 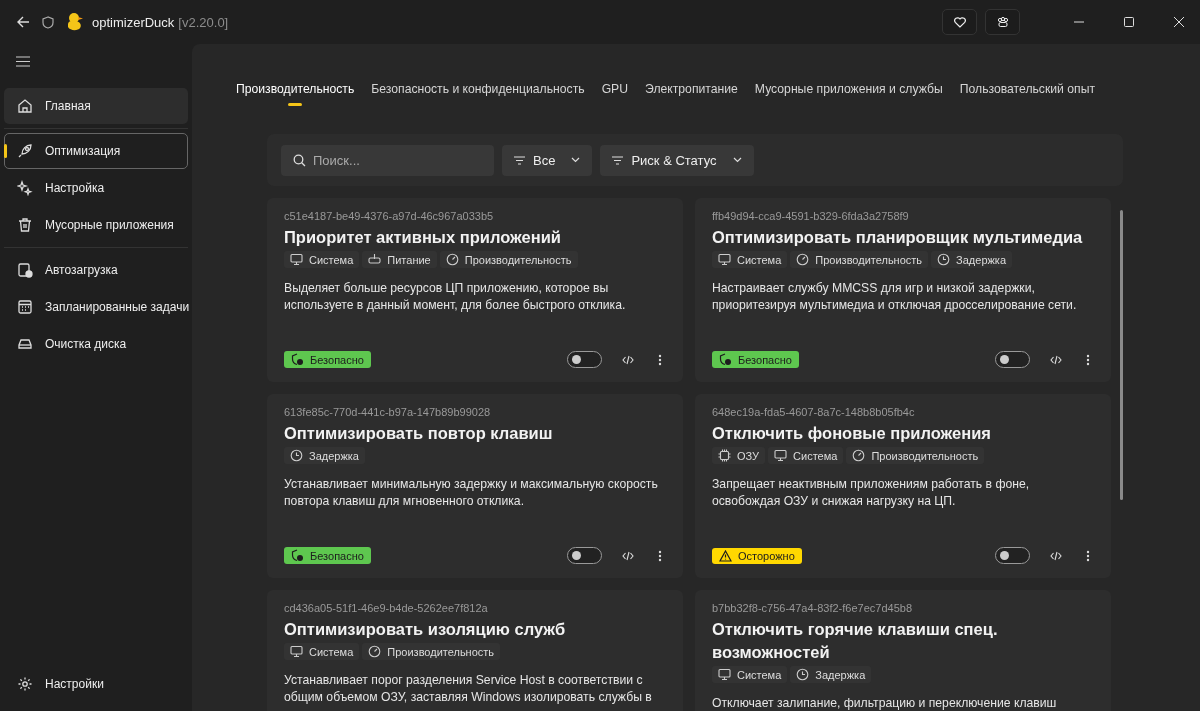 What do you see at coordinates (25, 270) in the screenshot?
I see `window-icon` at bounding box center [25, 270].